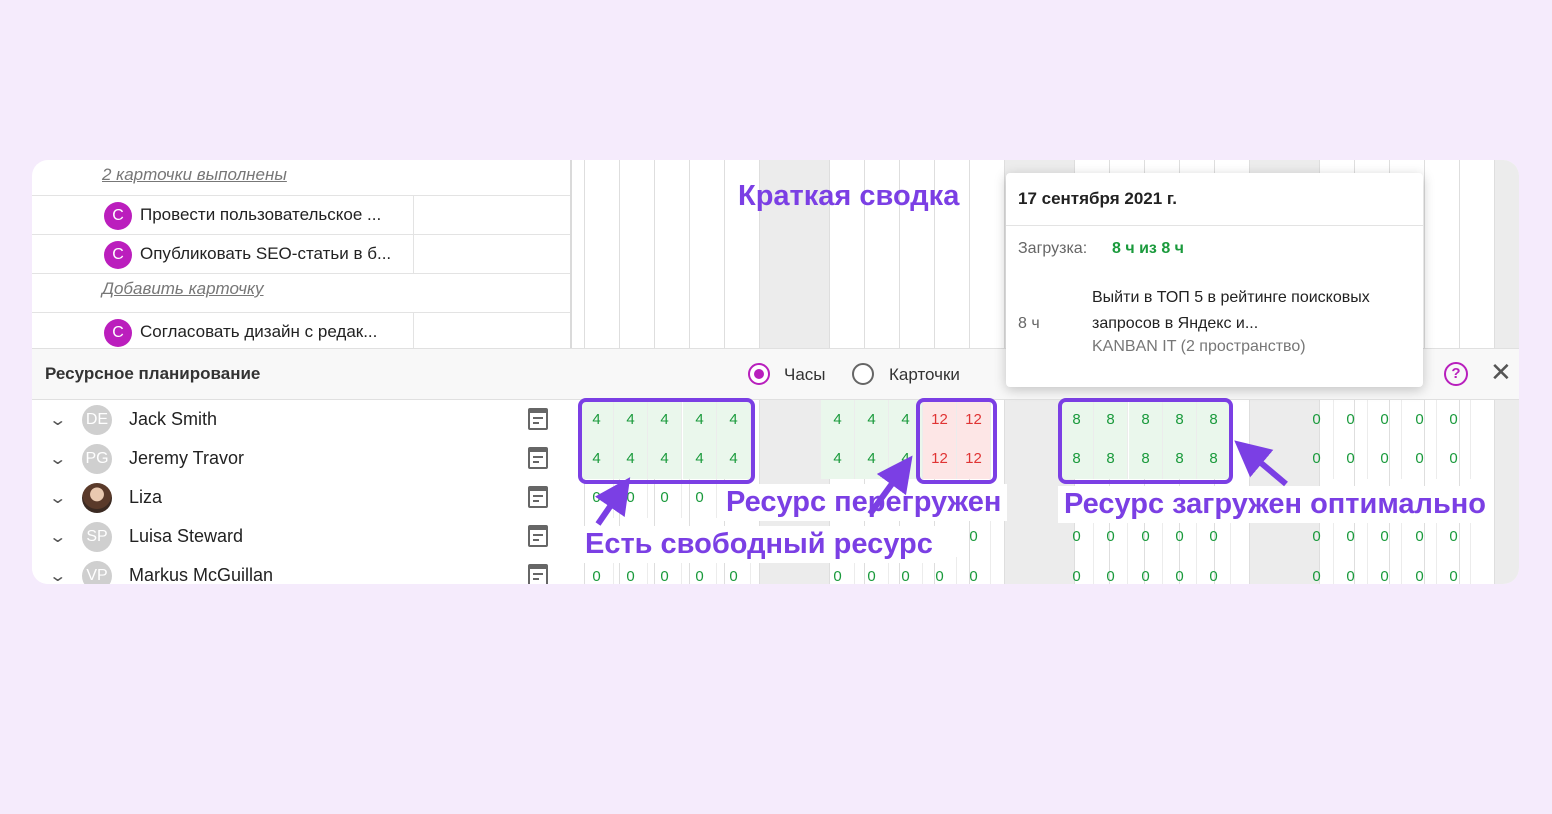 This screenshot has width=1552, height=814. Describe the element at coordinates (1214, 225) in the screenshot. I see `tooltip-divider` at that location.